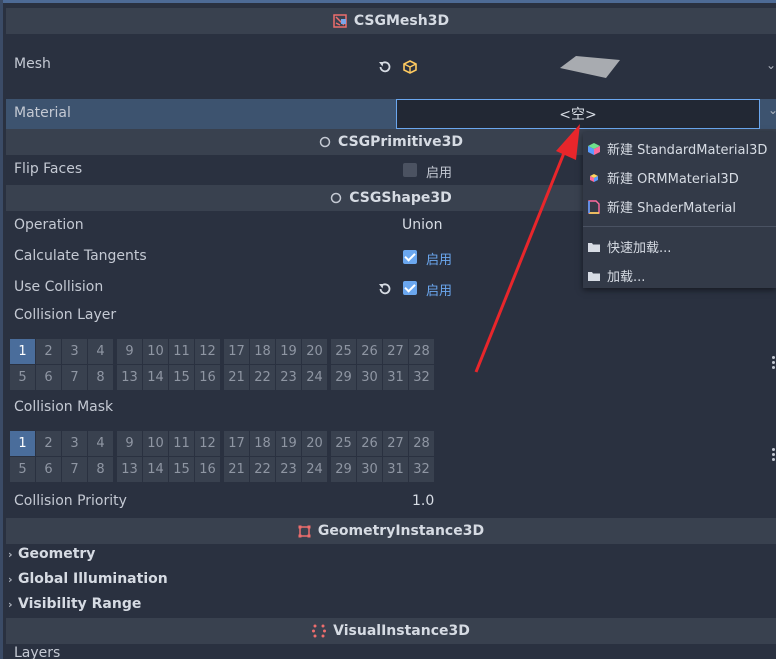 This screenshot has height=659, width=776. Describe the element at coordinates (155, 377) in the screenshot. I see `collision-layer-cell: 14` at that location.